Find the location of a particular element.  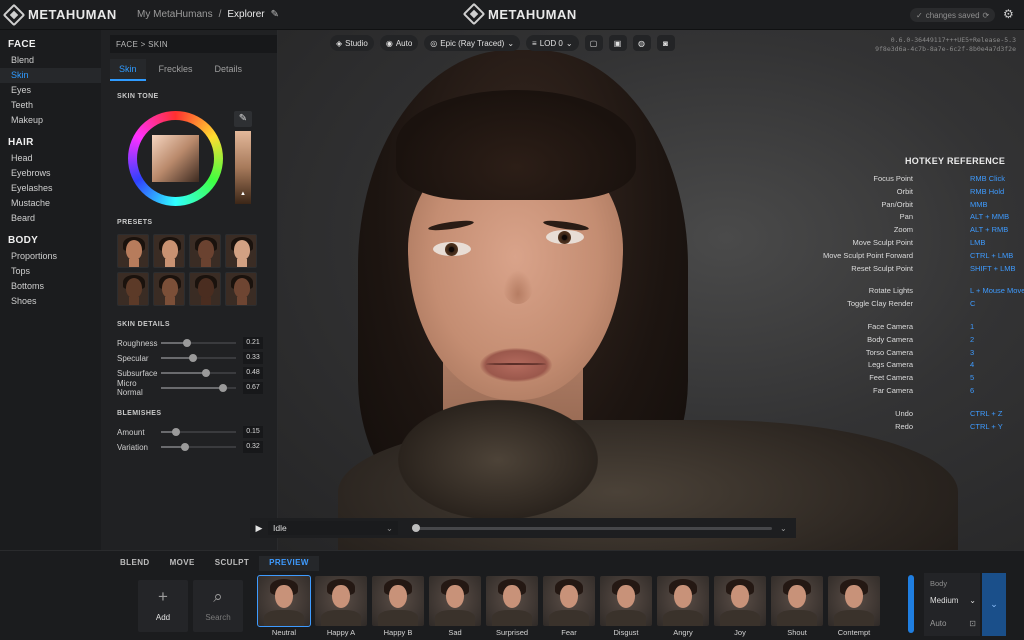

nav-item-eyebrows: Eyebrows is located at coordinates (50, 173).